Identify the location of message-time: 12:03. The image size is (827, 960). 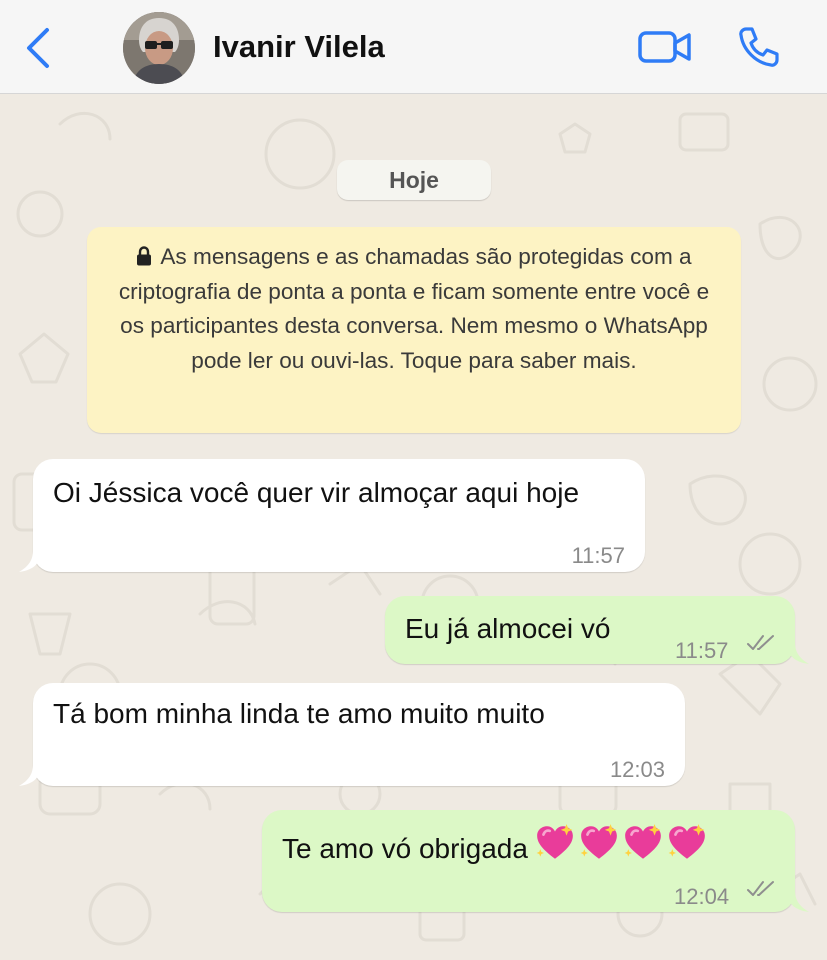
(637, 769).